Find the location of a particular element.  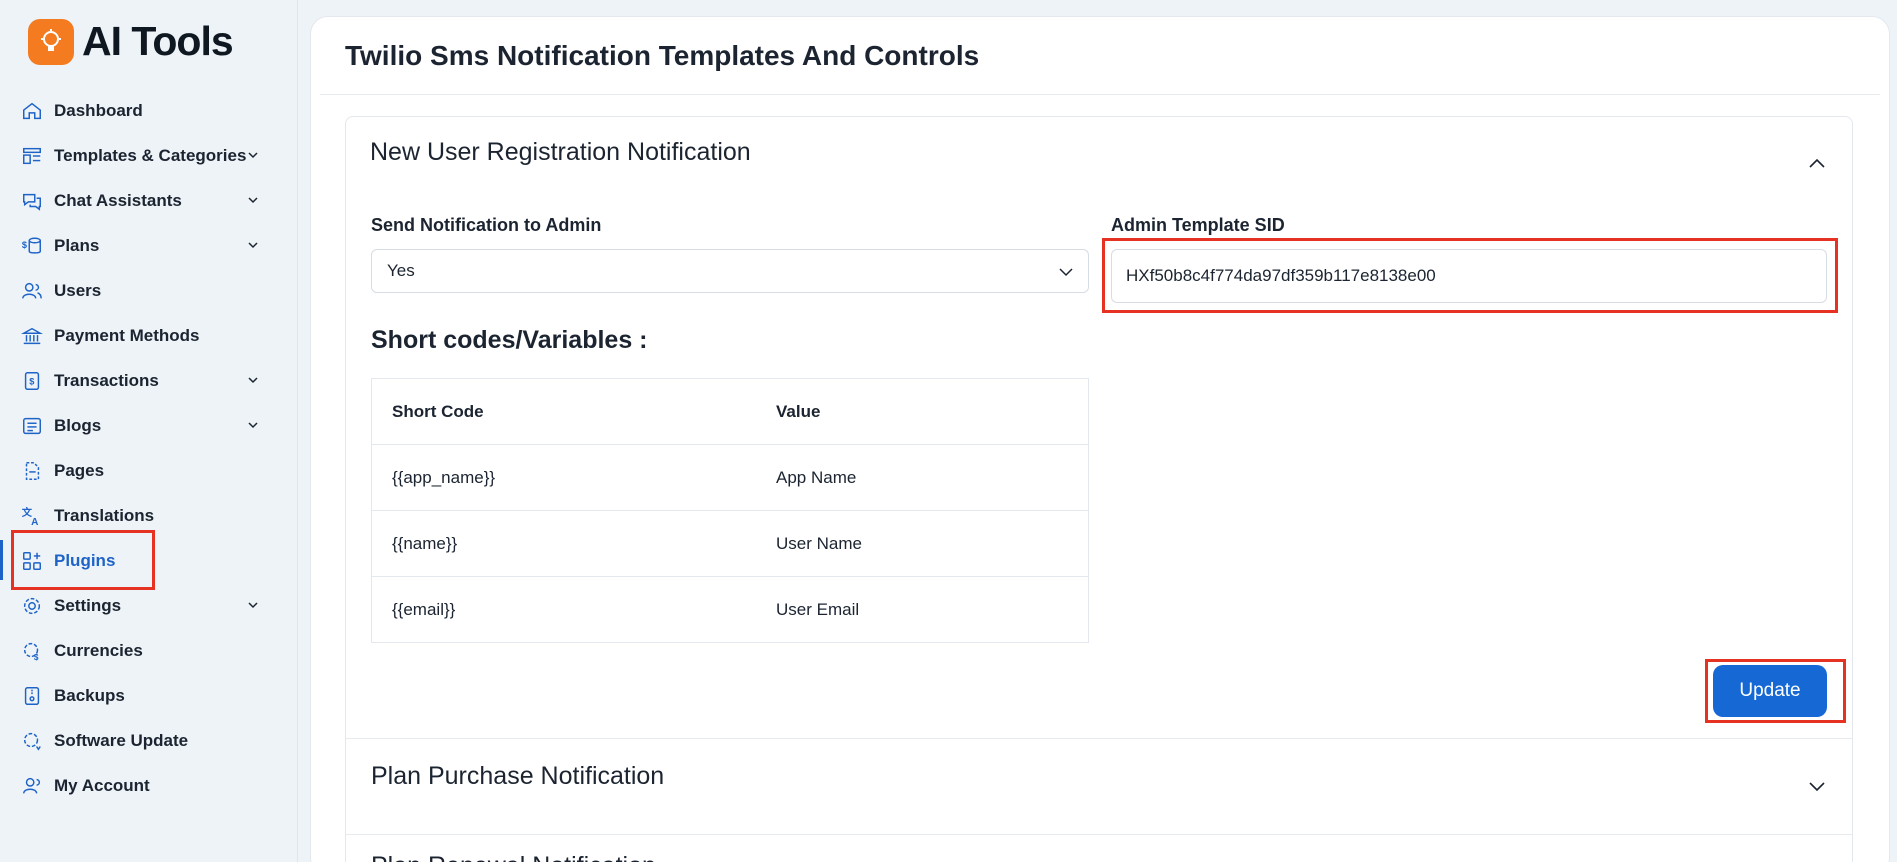

short-code-cell: {{email}} is located at coordinates (424, 609).